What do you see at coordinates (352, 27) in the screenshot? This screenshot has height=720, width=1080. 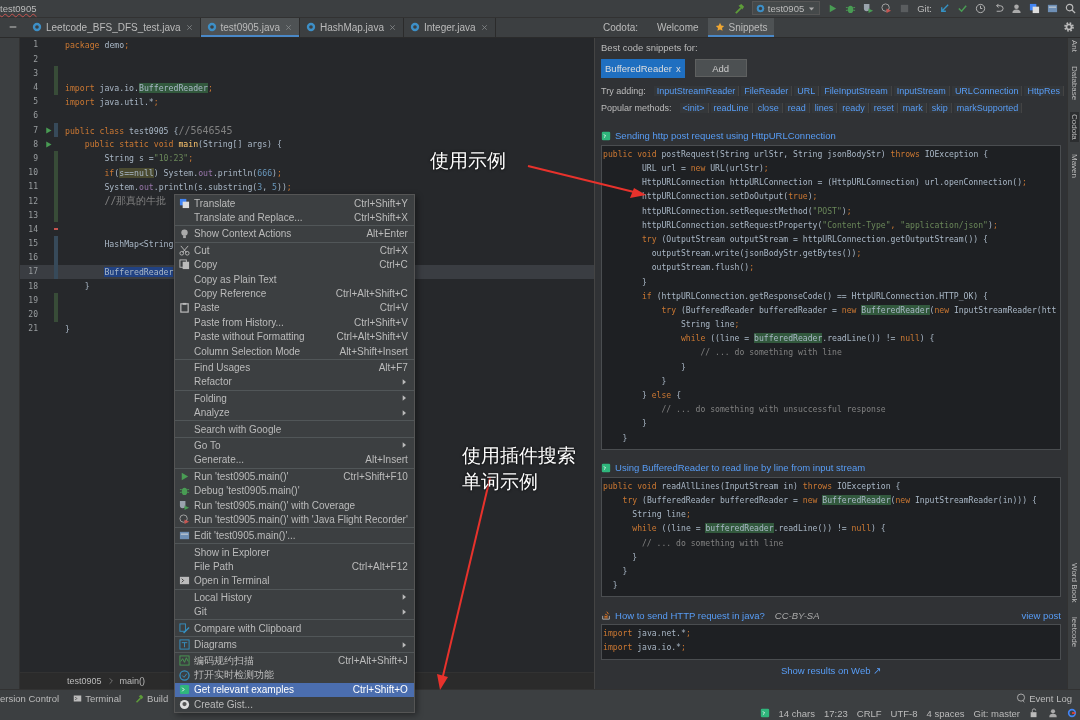 I see `editor-tab: HashMap.java` at bounding box center [352, 27].